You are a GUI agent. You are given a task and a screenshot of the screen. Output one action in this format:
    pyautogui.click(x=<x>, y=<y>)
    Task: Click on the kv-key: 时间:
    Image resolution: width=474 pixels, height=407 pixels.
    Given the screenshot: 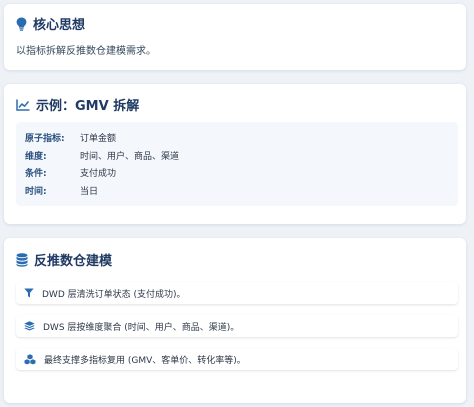 What is the action you would take?
    pyautogui.click(x=36, y=191)
    